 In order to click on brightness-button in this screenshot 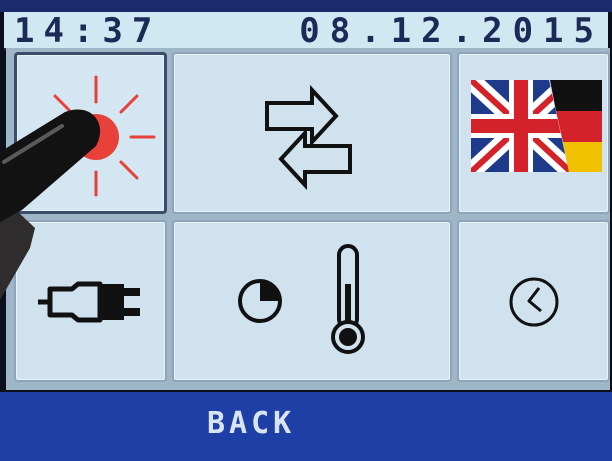, I will do `click(90, 133)`.